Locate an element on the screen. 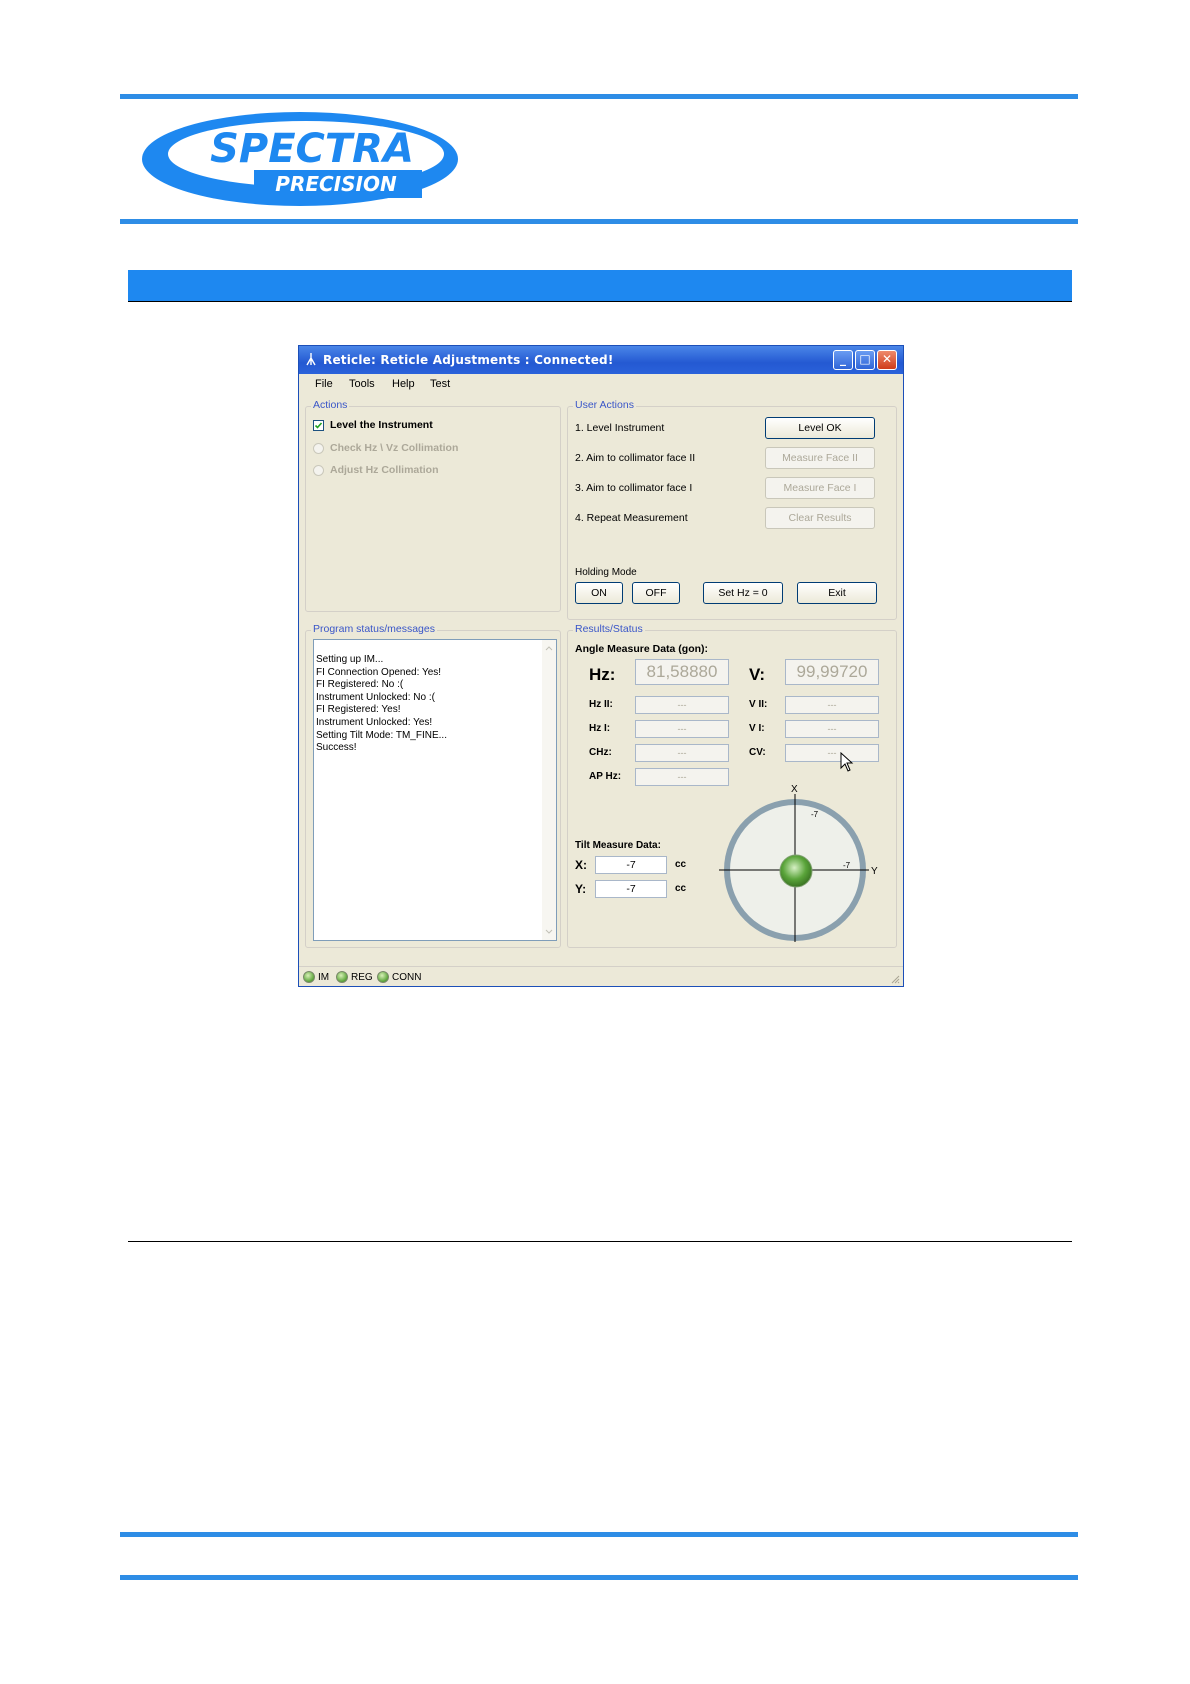  exit-button: Exit is located at coordinates (837, 593).